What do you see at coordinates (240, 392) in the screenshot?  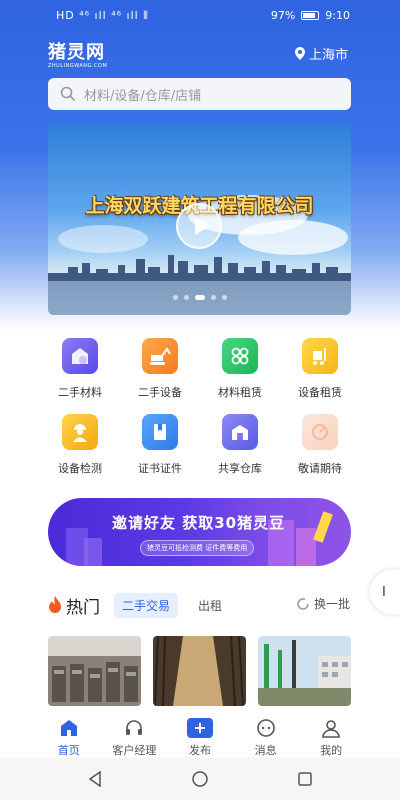 I see `category-label: 材料租赁` at bounding box center [240, 392].